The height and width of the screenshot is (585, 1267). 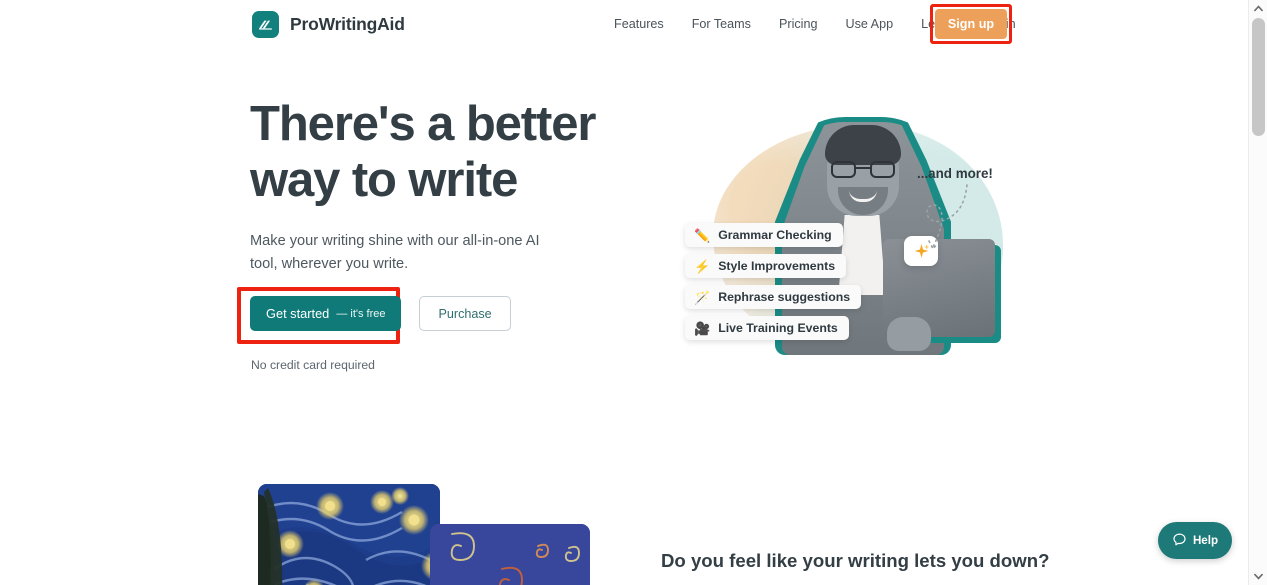 I want to click on hero-cta-row: Get started — it's free Purchase, so click(x=380, y=313).